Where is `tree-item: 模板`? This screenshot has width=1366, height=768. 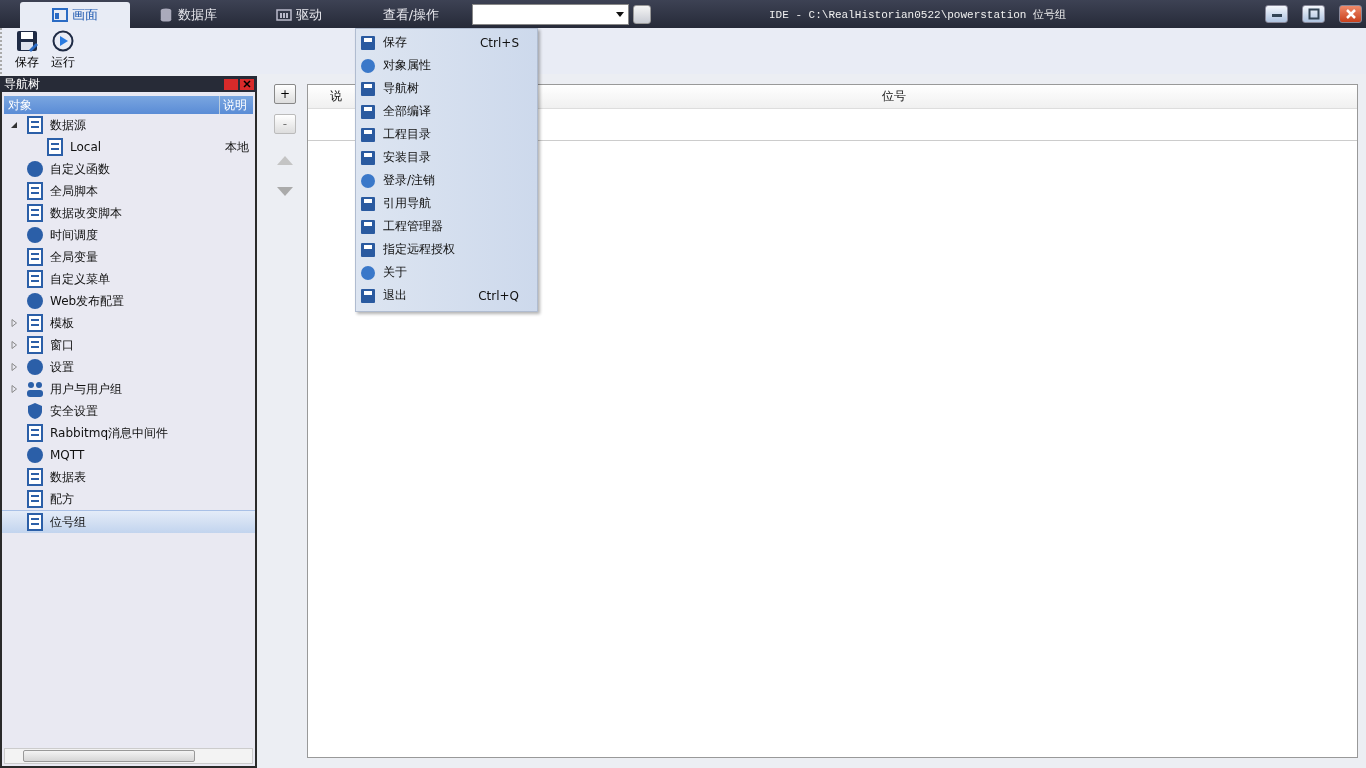
tree-item: 模板 is located at coordinates (128, 323).